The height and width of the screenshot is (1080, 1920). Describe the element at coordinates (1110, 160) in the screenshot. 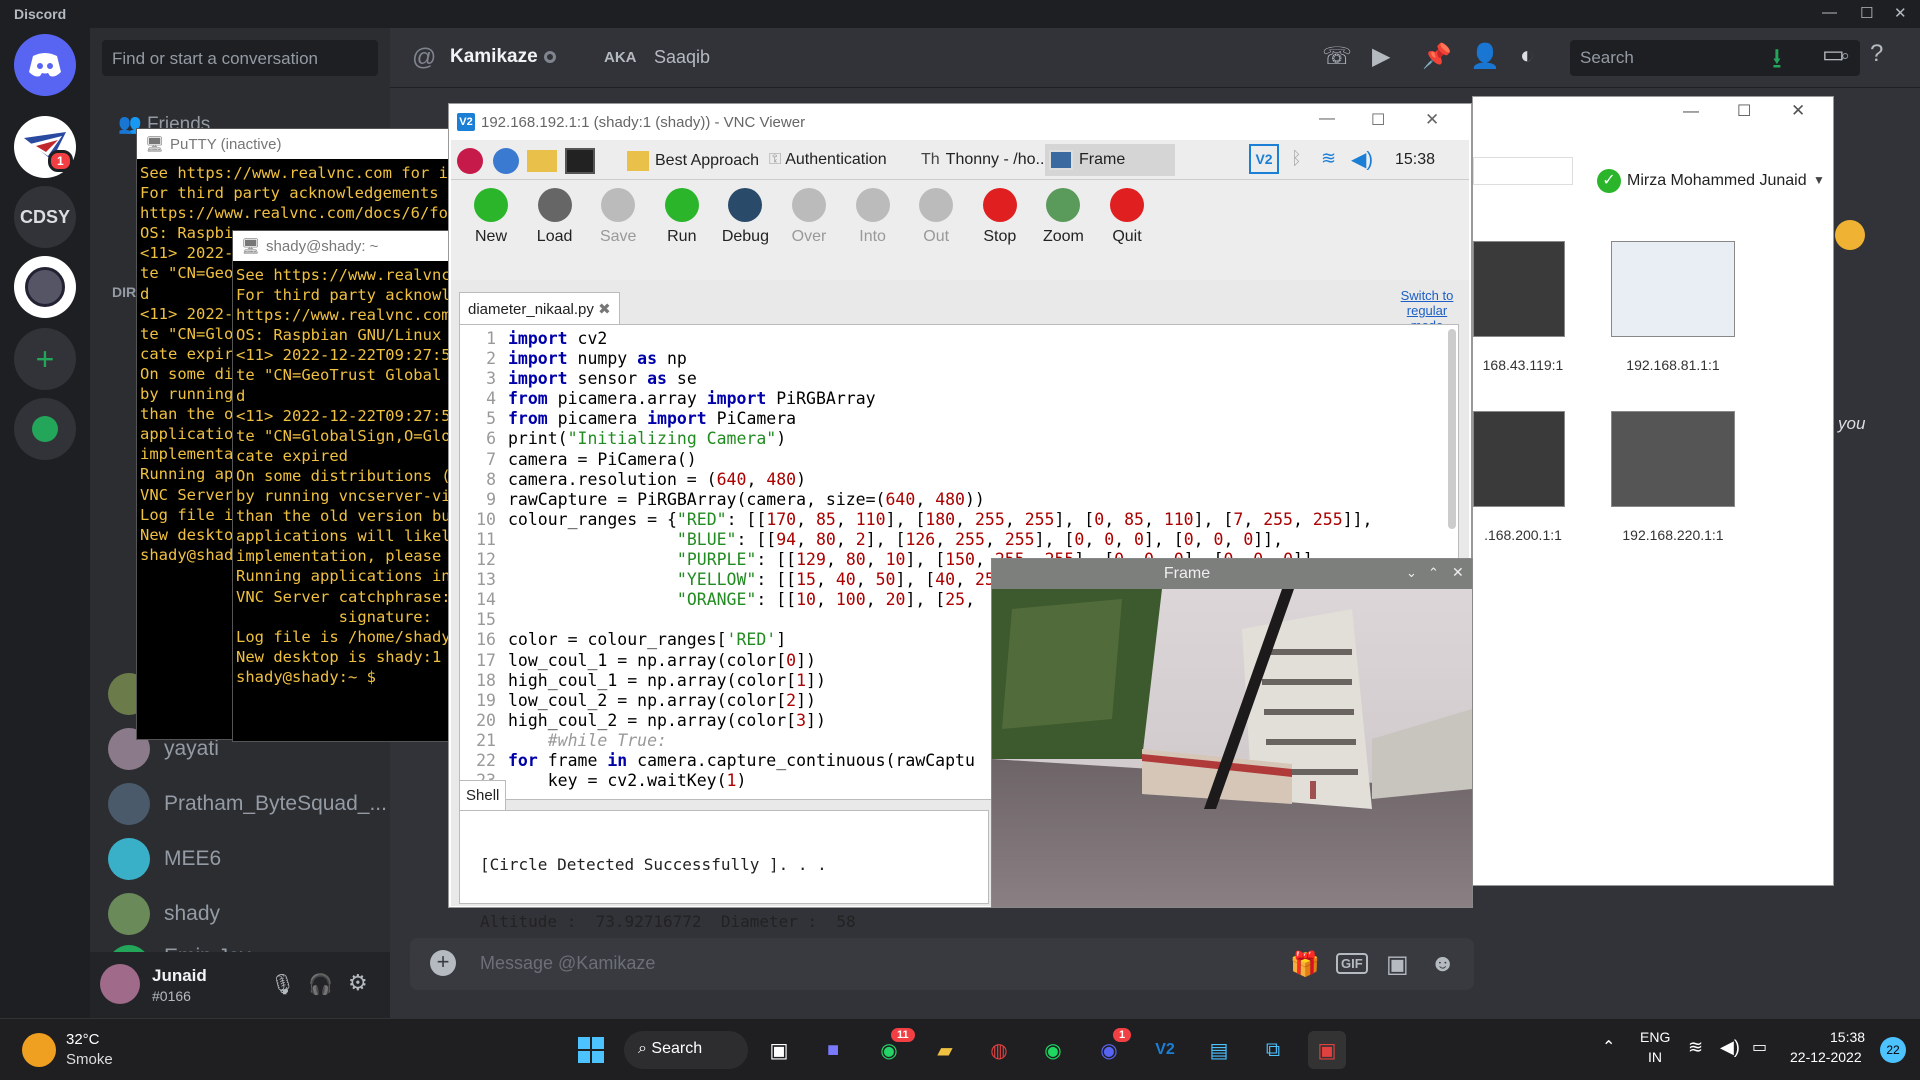

I see `taskbar-item-active: Frame` at that location.